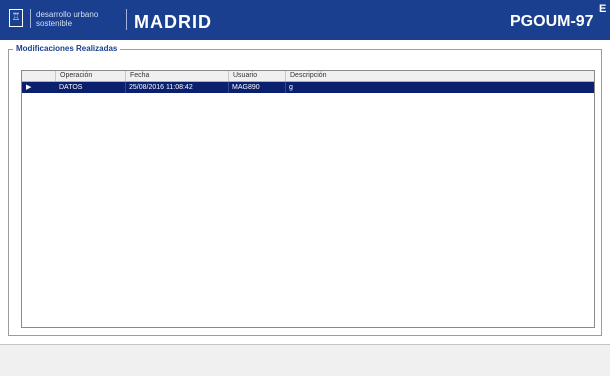 Image resolution: width=610 pixels, height=376 pixels. Describe the element at coordinates (91, 76) in the screenshot. I see `column-header-operacion: Operación` at that location.